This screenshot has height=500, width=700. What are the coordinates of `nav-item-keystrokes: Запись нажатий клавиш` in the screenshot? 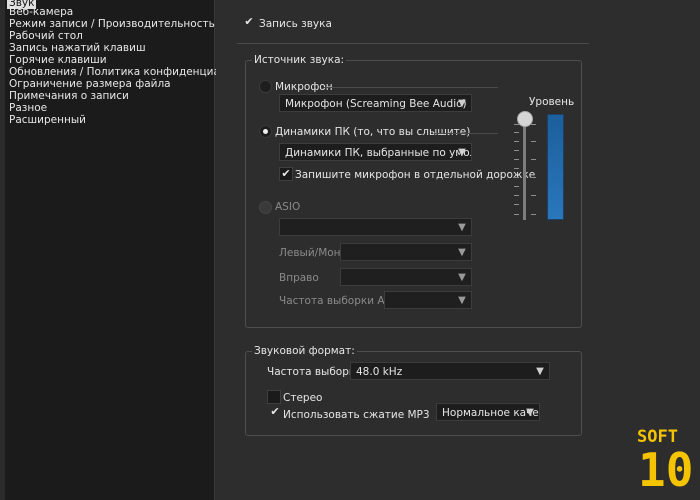 It's located at (77, 48).